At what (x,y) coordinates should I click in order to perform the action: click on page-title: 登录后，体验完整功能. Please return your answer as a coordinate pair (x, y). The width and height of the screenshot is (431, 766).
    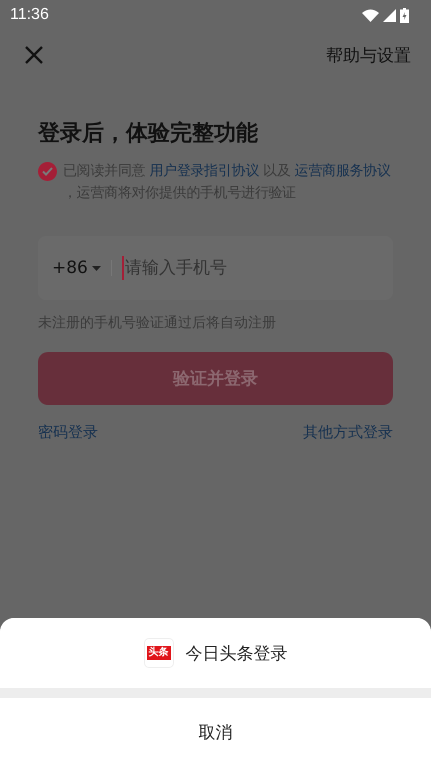
    Looking at the image, I should click on (148, 134).